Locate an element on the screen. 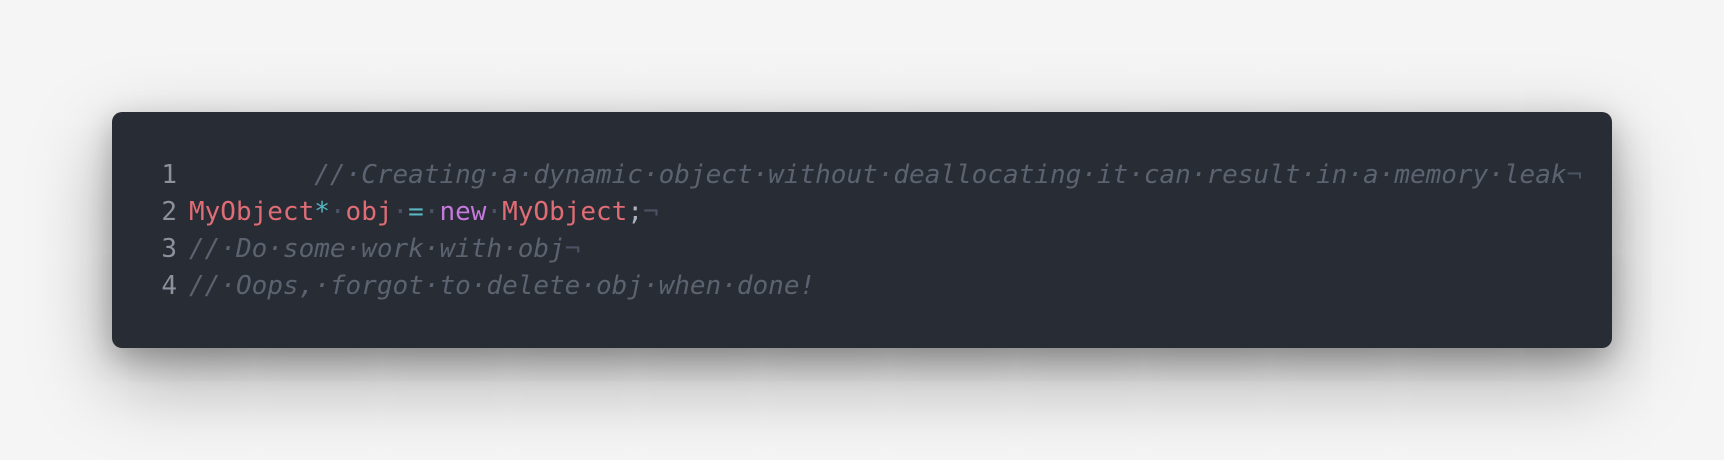  line-content: //·Do·some·work·with·obj¬ is located at coordinates (900, 249).